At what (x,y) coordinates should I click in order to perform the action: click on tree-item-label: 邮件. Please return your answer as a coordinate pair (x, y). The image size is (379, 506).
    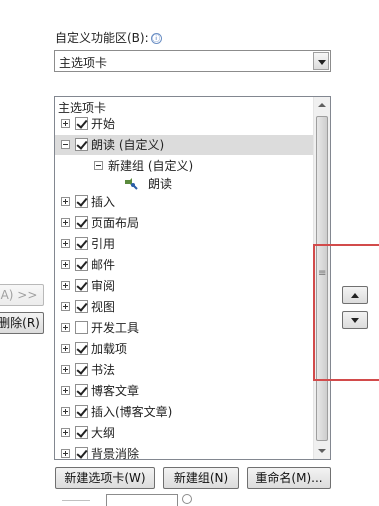
    Looking at the image, I should click on (103, 265).